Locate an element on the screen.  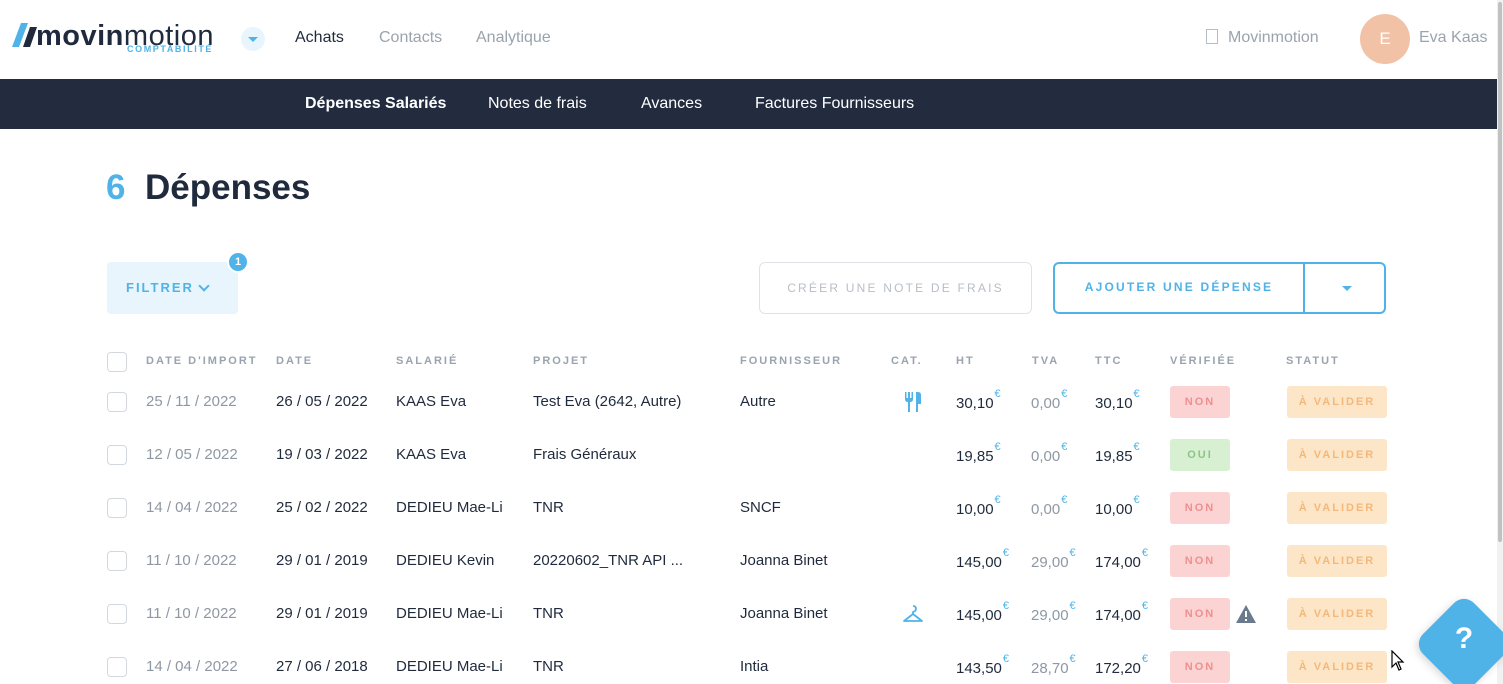
ttc-amount: 10,00€ is located at coordinates (1117, 506).